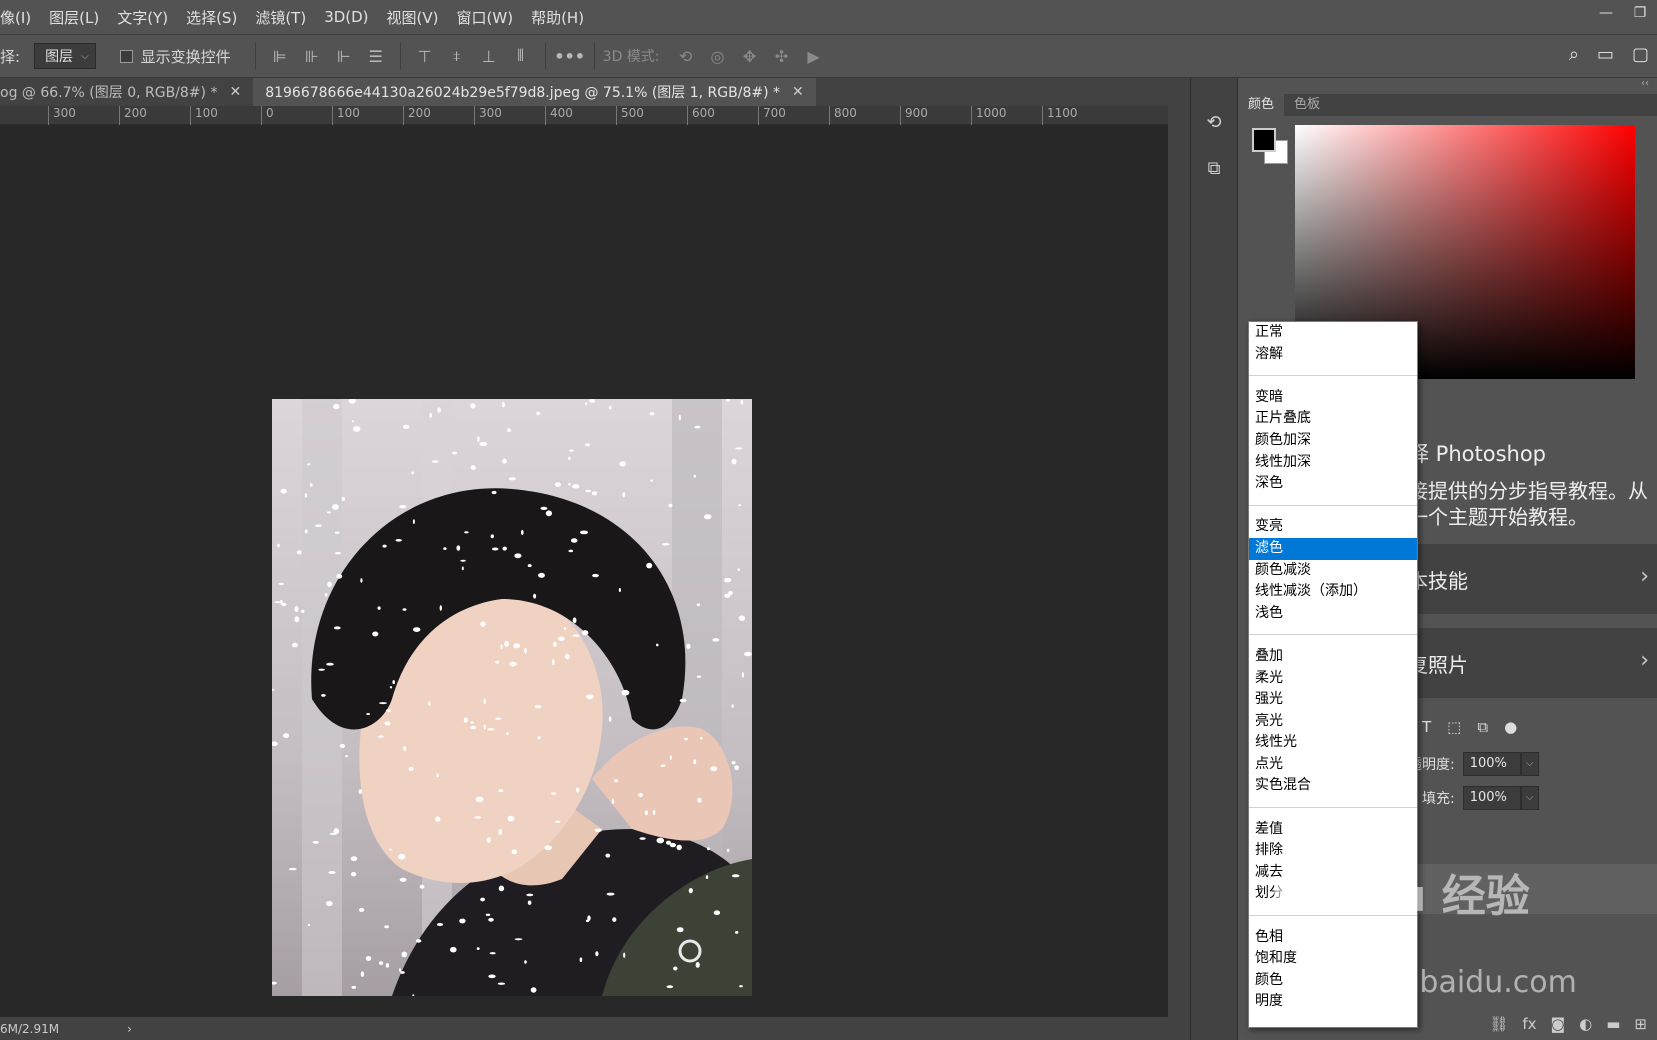 The height and width of the screenshot is (1040, 1657). What do you see at coordinates (491, 17) in the screenshot?
I see `menu-item: 窗口(W)` at bounding box center [491, 17].